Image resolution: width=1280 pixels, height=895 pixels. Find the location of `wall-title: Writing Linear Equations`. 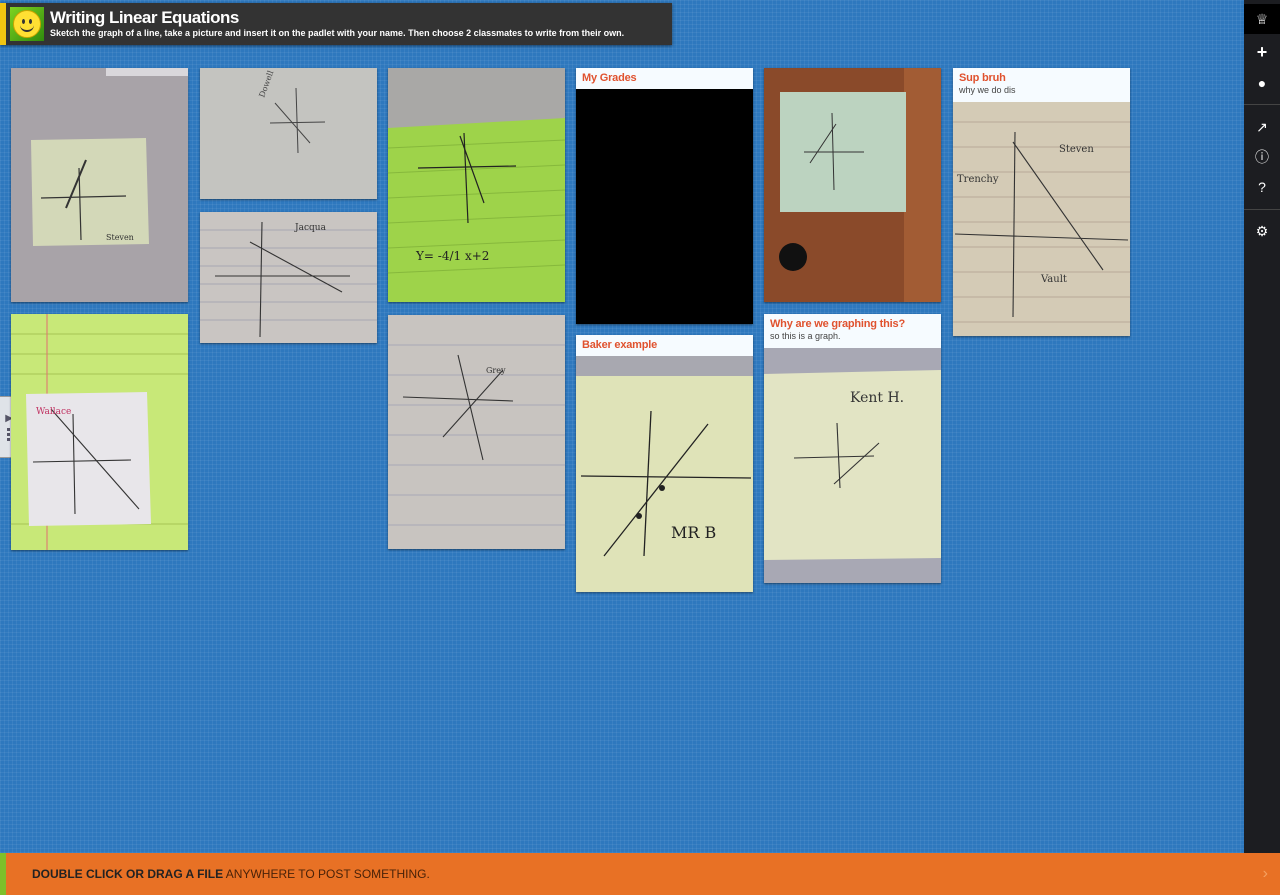

wall-title: Writing Linear Equations is located at coordinates (144, 17).